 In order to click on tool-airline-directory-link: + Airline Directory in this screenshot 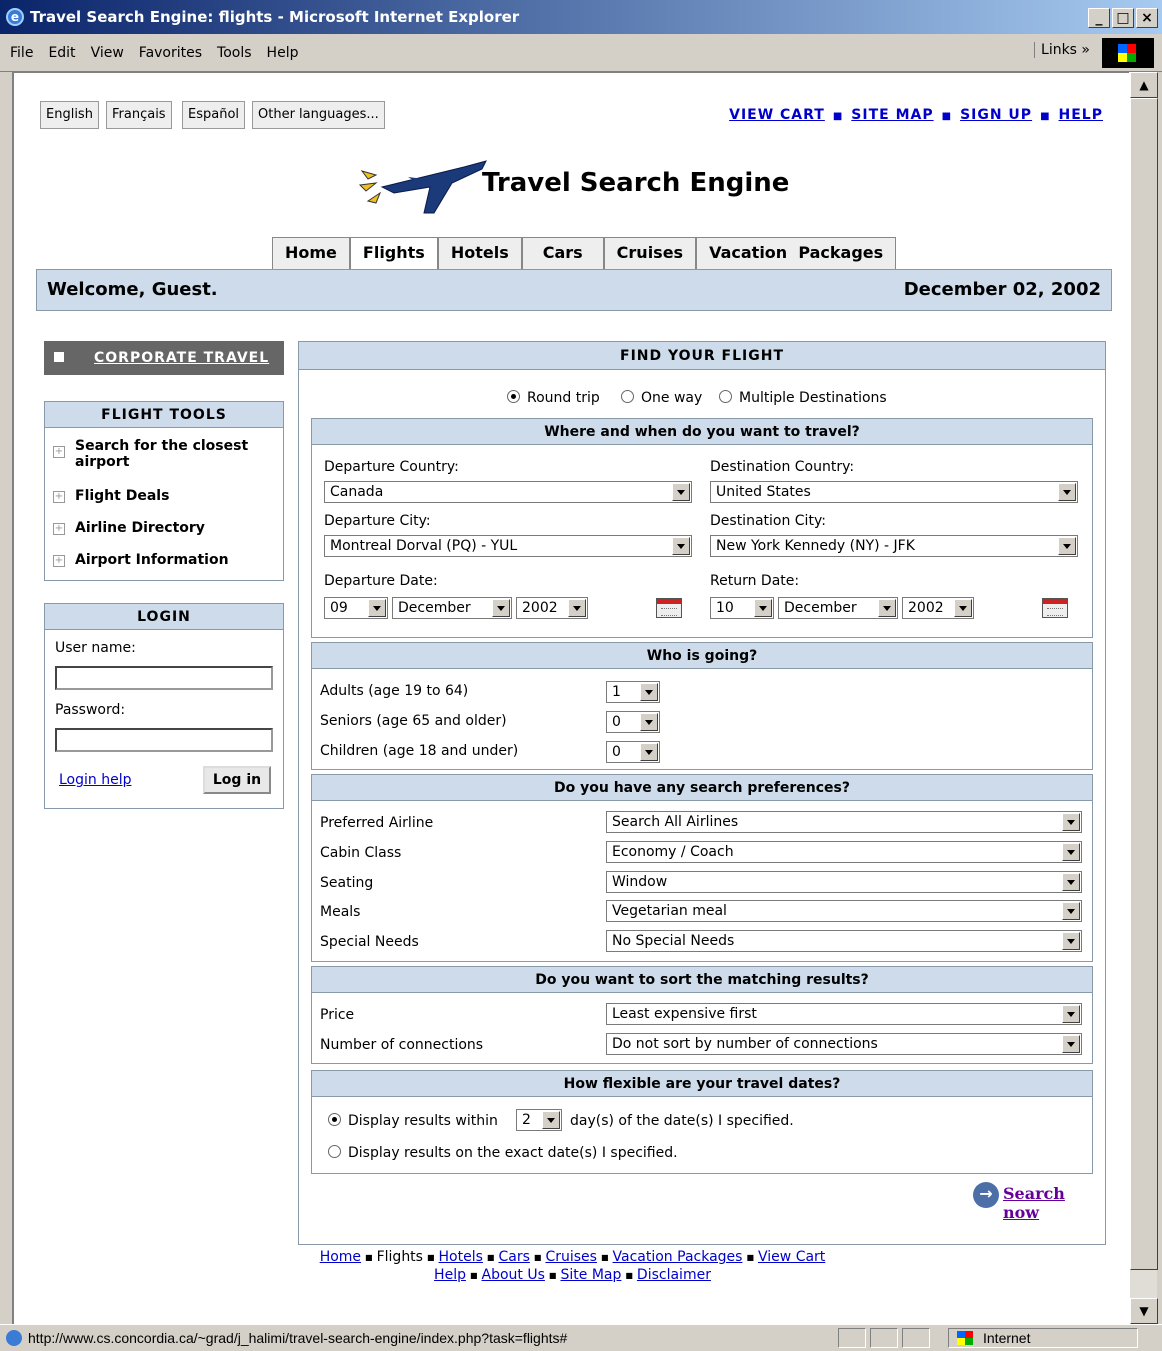, I will do `click(129, 528)`.